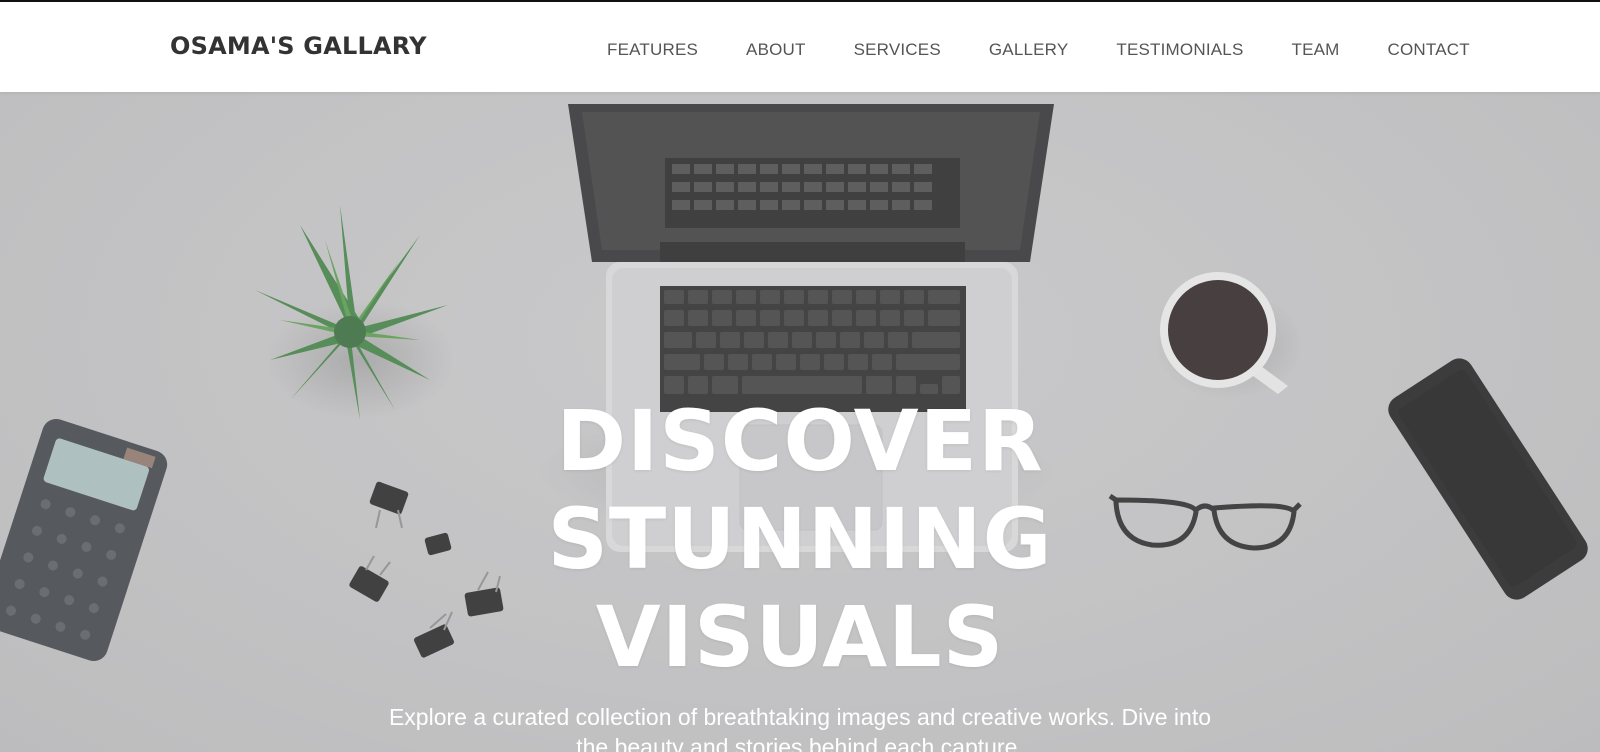 The width and height of the screenshot is (1600, 752). I want to click on nav-link-about: ABOUT, so click(776, 49).